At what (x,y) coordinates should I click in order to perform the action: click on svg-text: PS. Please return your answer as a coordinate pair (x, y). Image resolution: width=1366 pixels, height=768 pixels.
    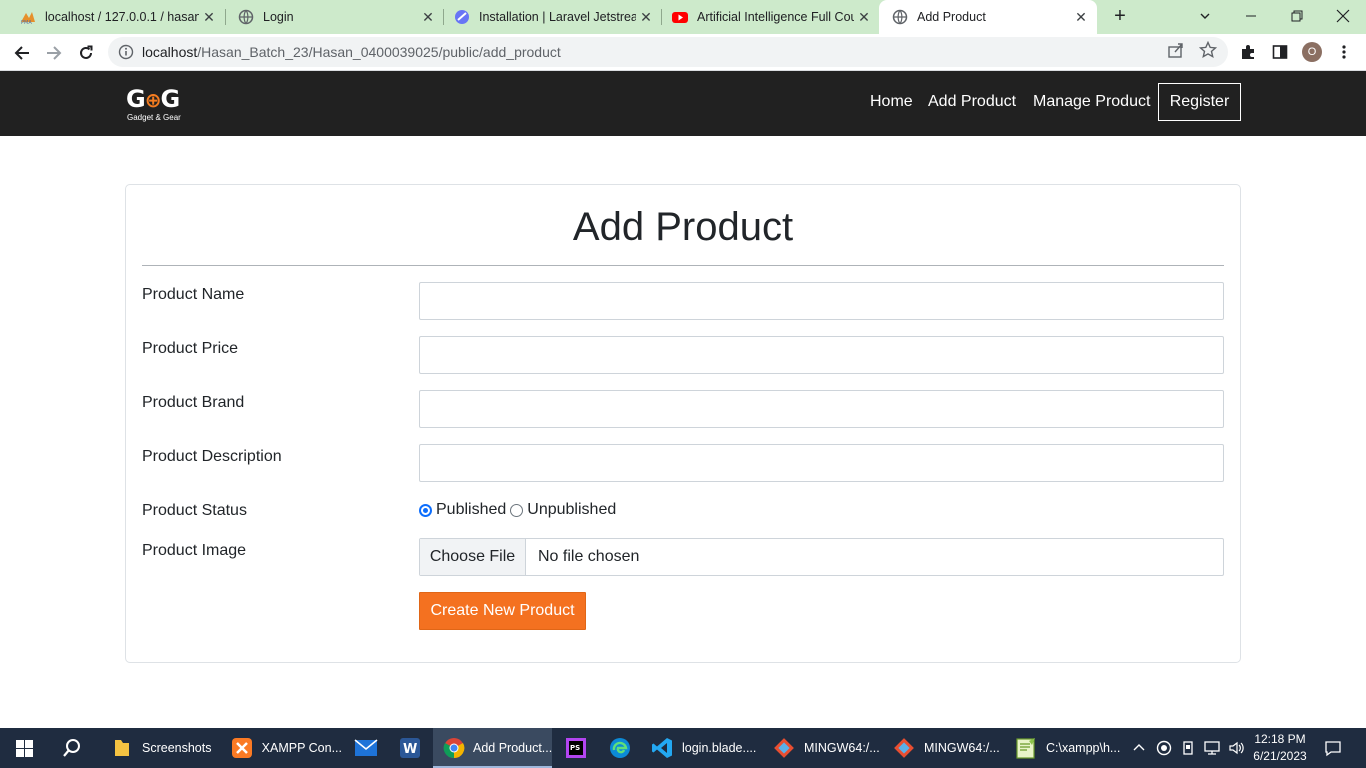
    Looking at the image, I should click on (575, 748).